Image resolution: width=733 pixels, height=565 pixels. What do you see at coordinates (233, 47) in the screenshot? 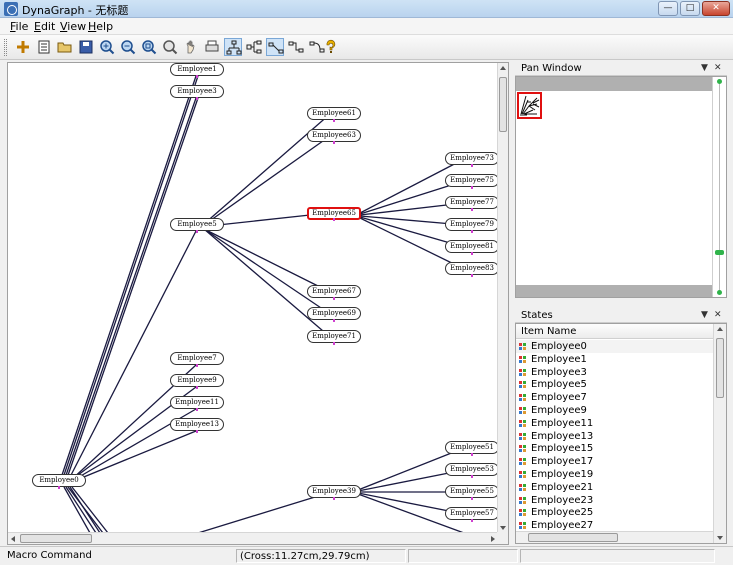
I see `tree-layout-button` at bounding box center [233, 47].